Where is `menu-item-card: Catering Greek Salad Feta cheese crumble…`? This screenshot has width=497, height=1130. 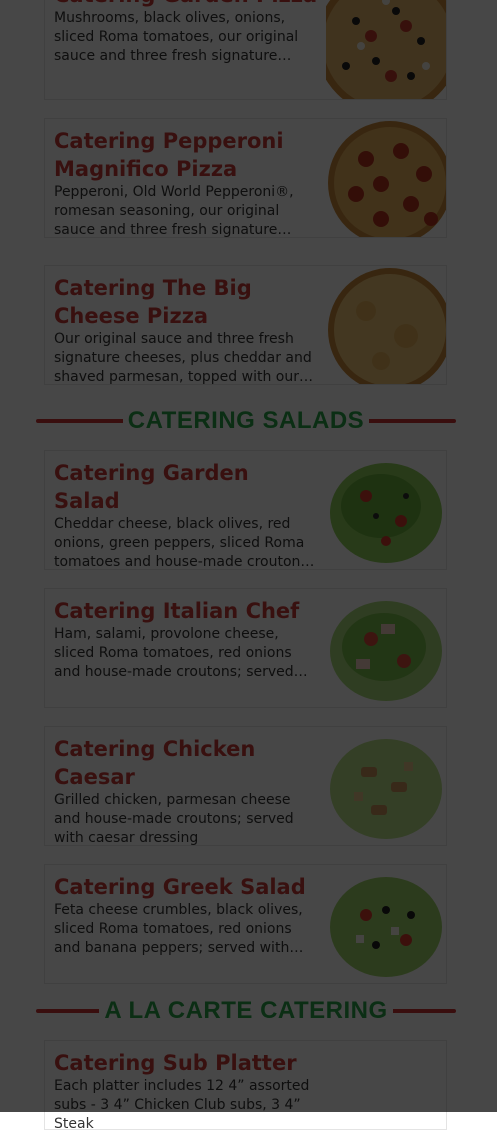
menu-item-card: Catering Greek Salad Feta cheese crumble… is located at coordinates (245, 924).